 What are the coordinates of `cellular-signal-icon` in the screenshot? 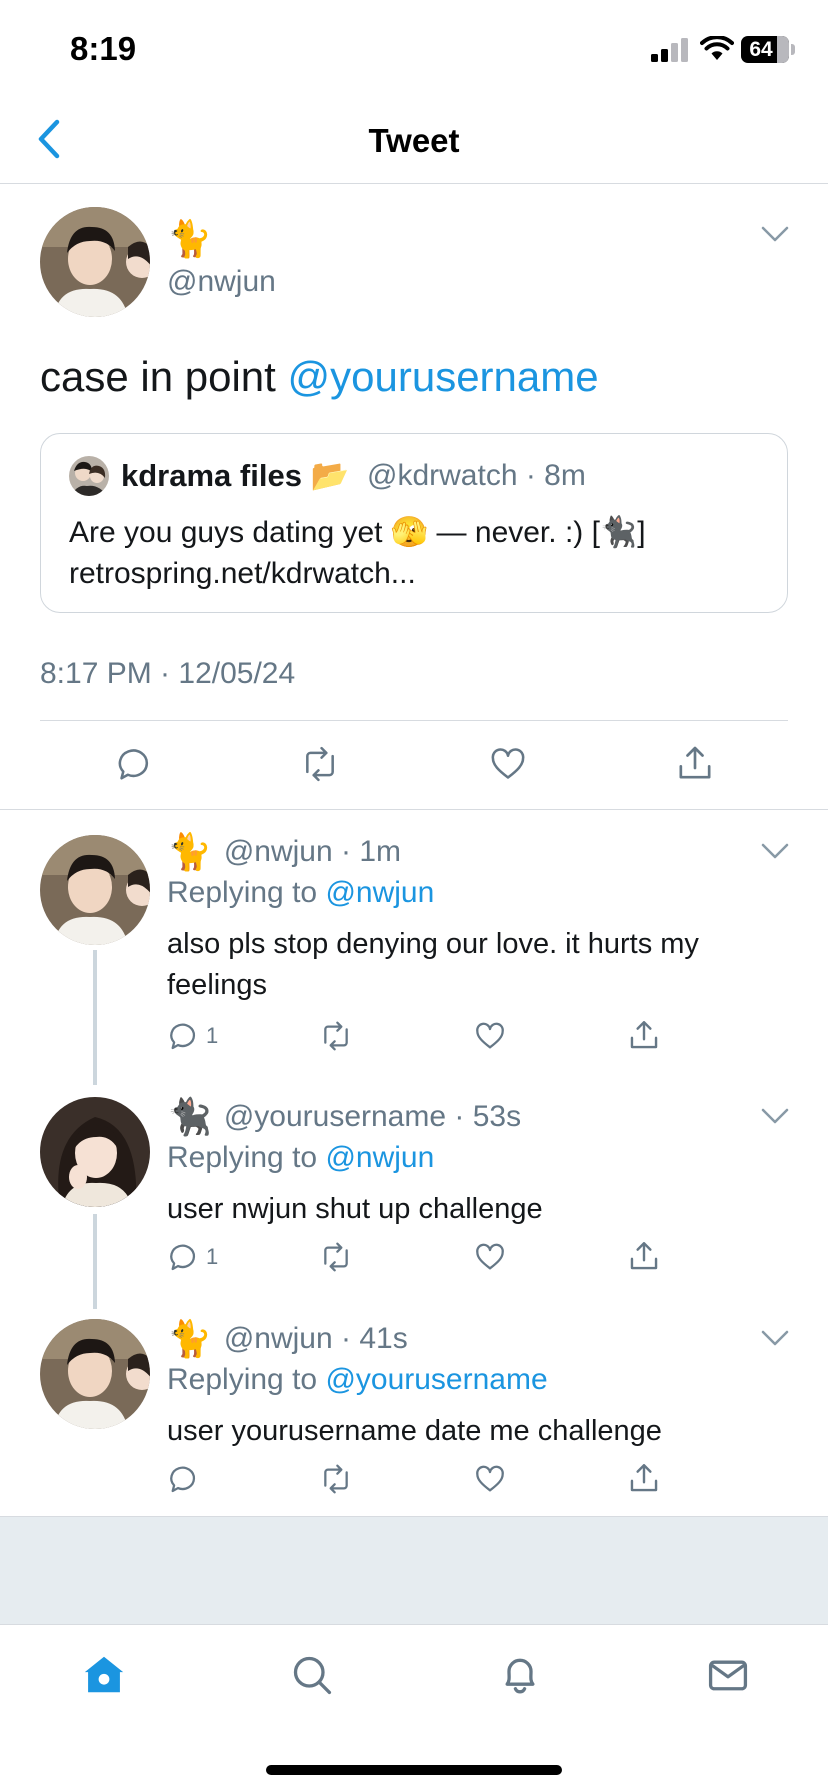 It's located at (669, 50).